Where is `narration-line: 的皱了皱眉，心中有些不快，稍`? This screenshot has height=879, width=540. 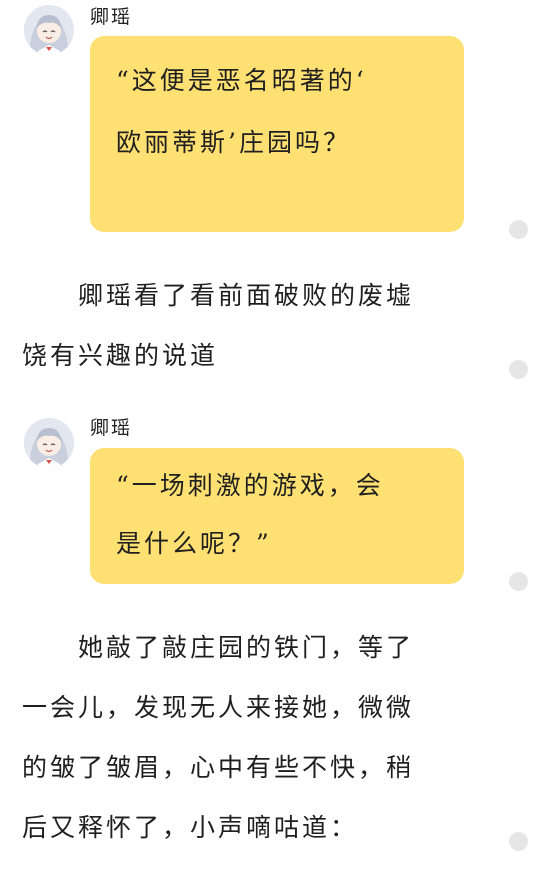
narration-line: 的皱了皱眉，心中有些不快，稍 is located at coordinates (218, 767).